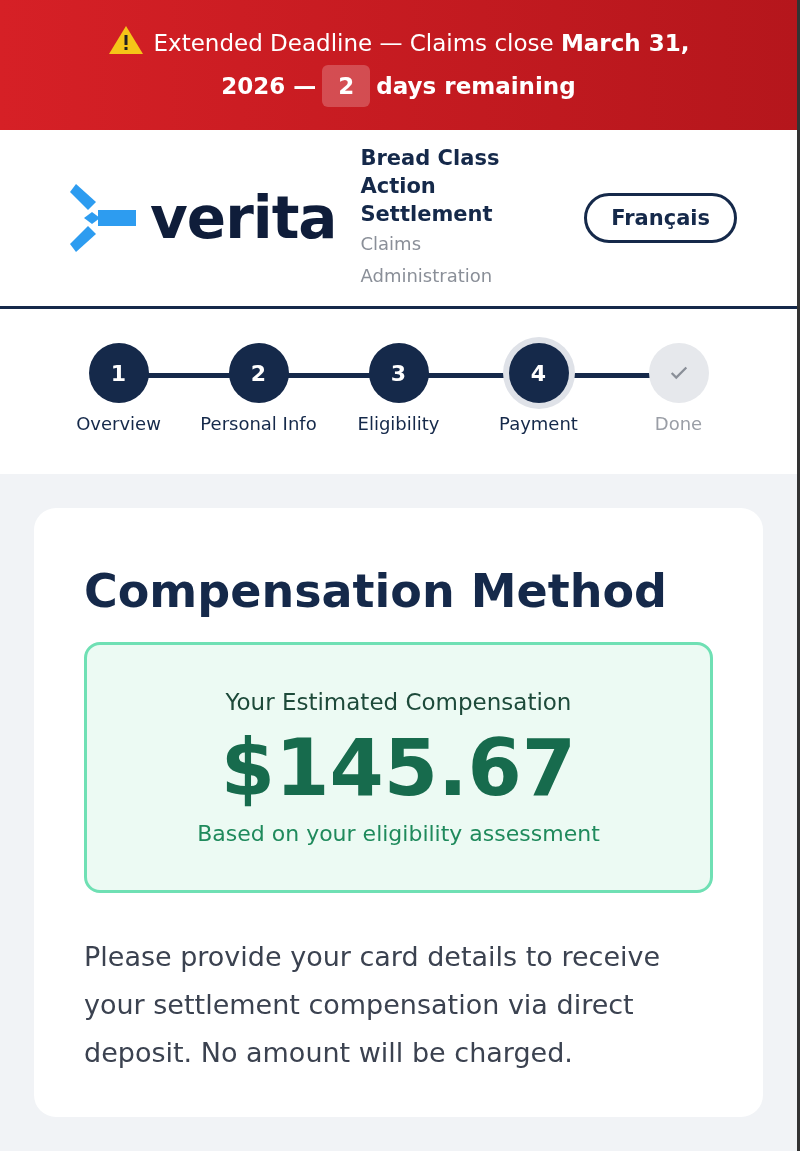 The height and width of the screenshot is (1151, 800). What do you see at coordinates (346, 86) in the screenshot?
I see `days-count: 2` at bounding box center [346, 86].